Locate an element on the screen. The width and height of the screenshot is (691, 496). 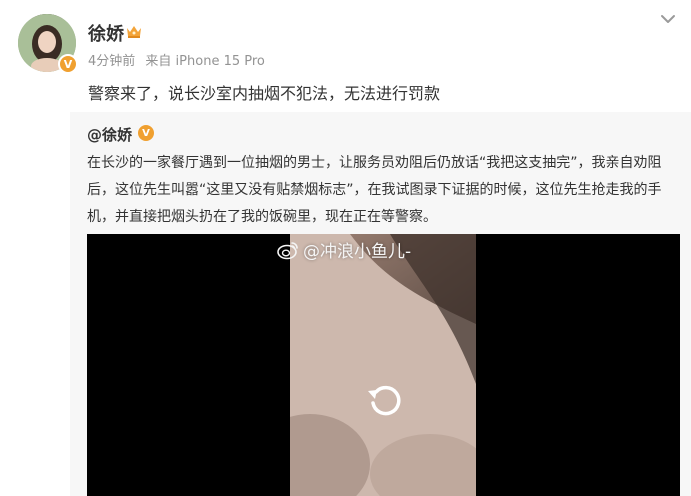
chevron-down-icon is located at coordinates (668, 19).